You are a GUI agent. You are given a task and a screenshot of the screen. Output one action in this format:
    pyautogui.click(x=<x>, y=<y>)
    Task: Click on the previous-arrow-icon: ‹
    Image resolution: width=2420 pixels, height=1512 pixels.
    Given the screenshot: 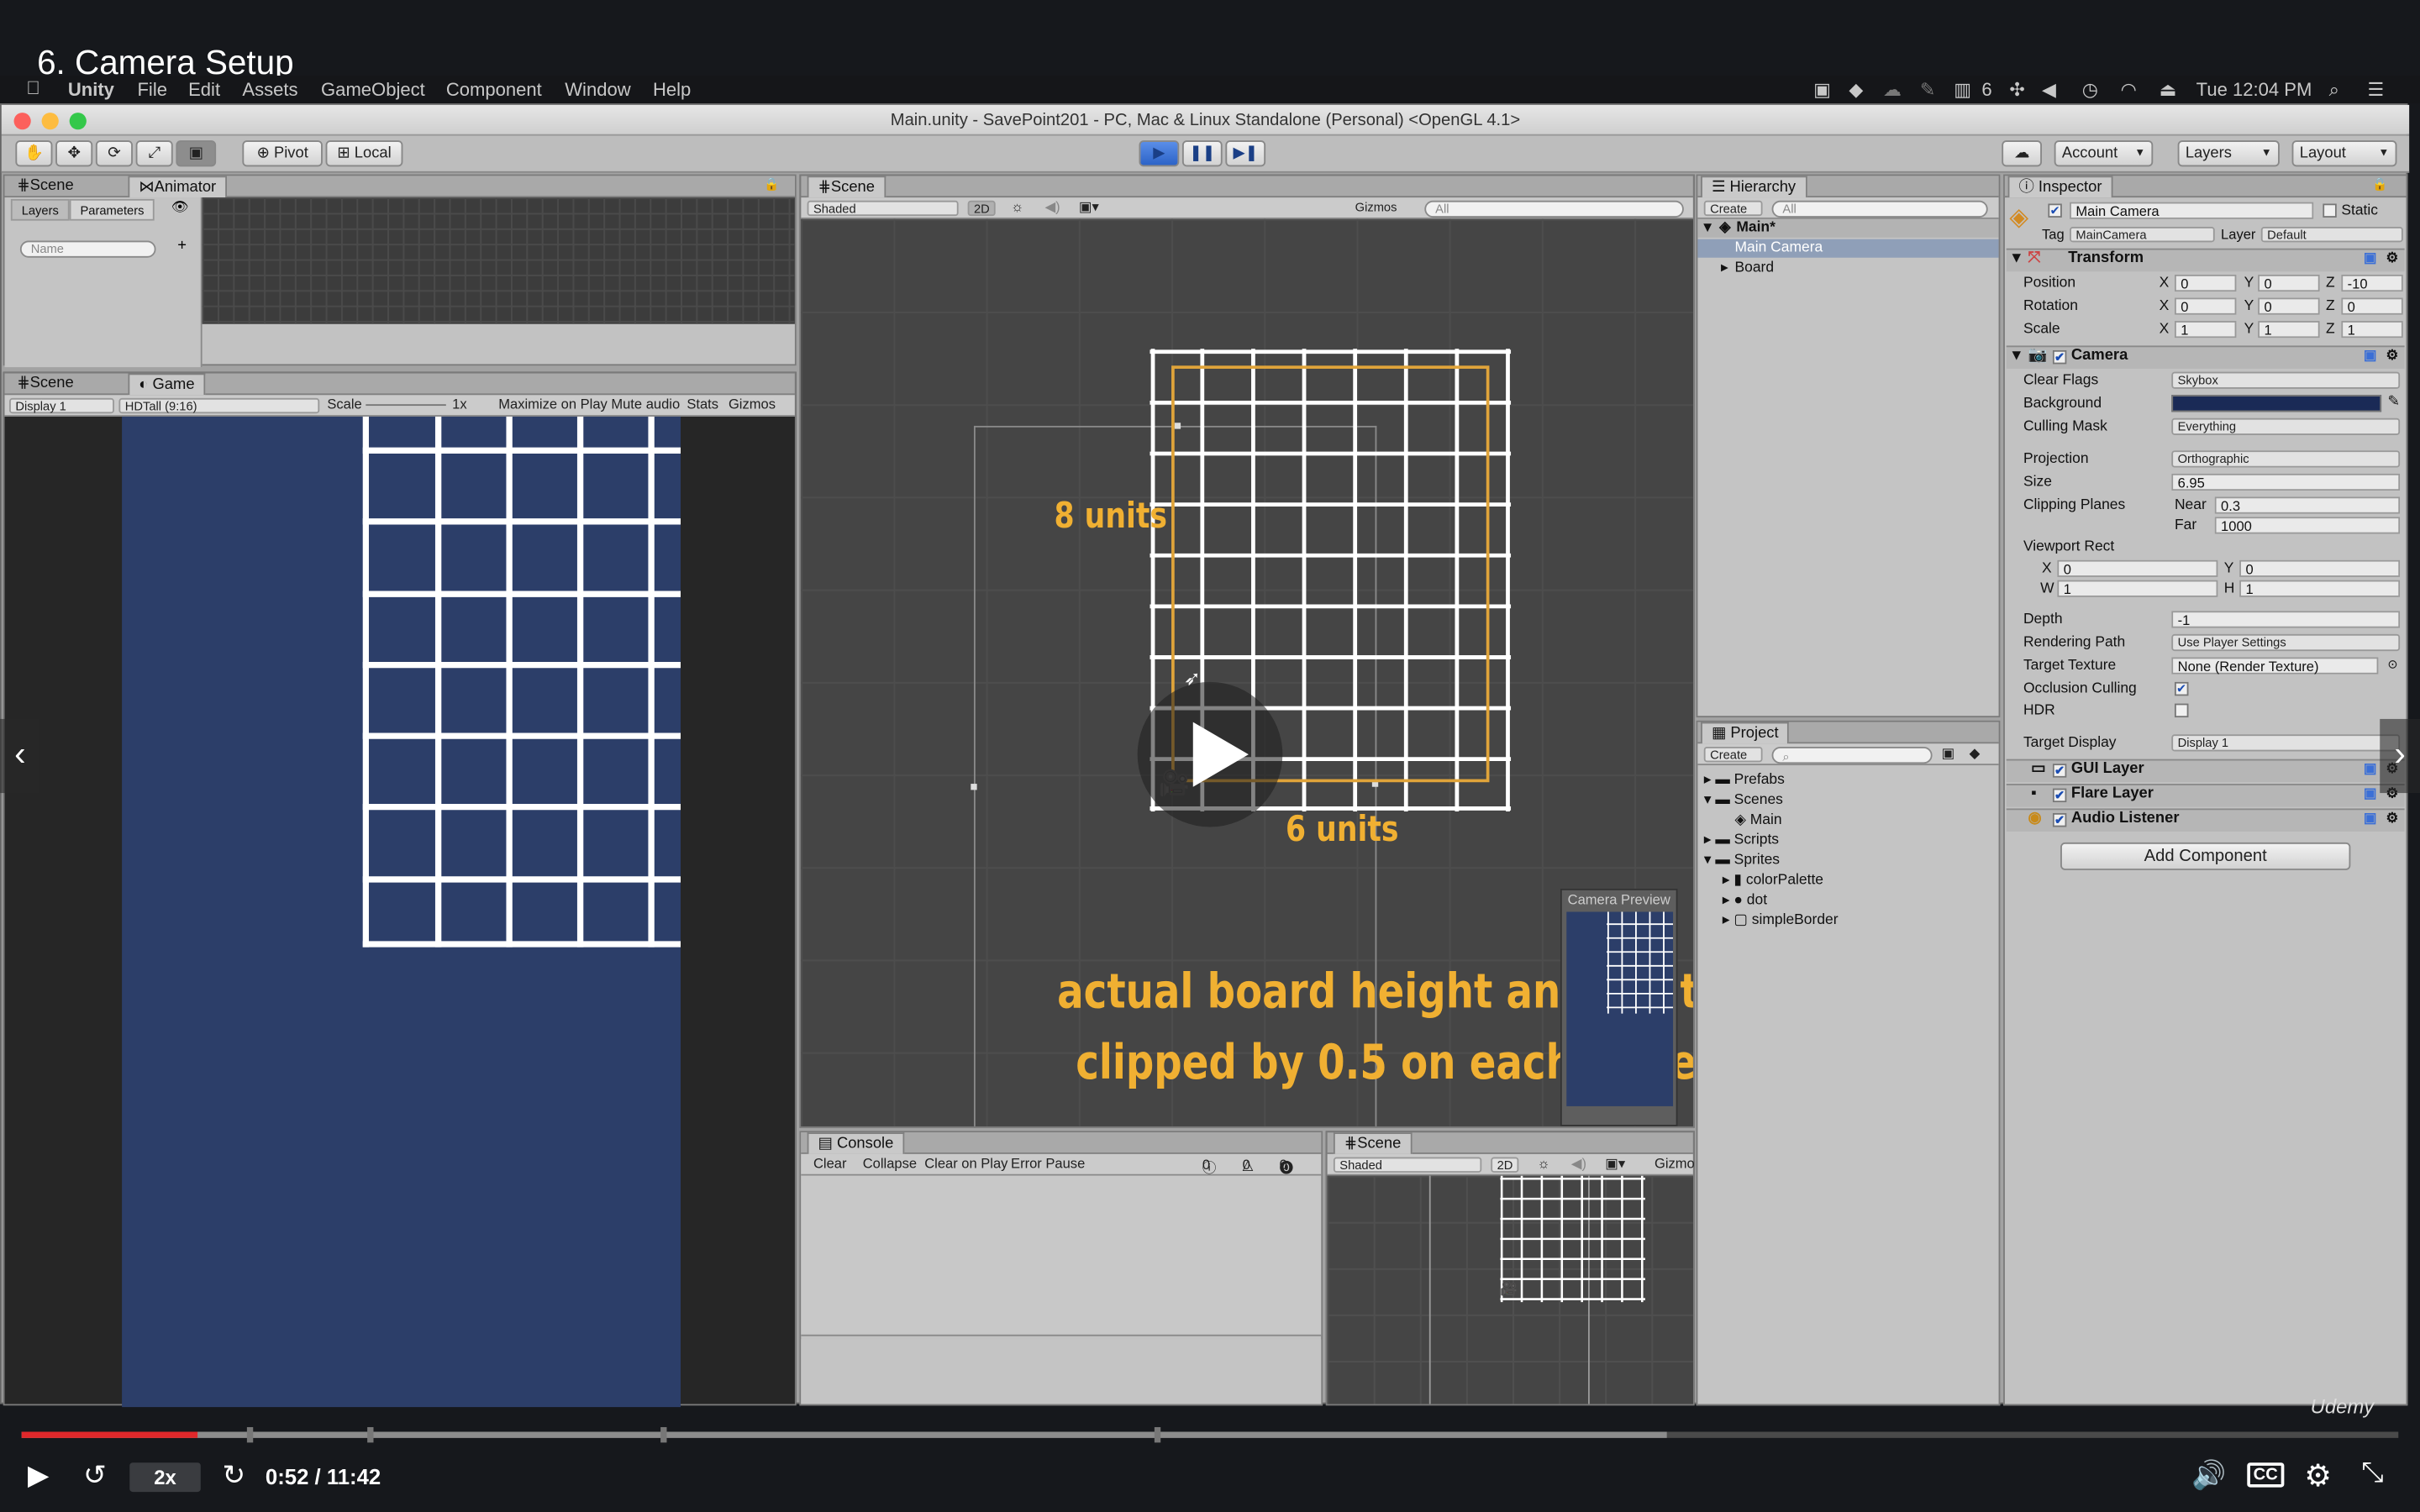 What is the action you would take?
    pyautogui.click(x=20, y=756)
    